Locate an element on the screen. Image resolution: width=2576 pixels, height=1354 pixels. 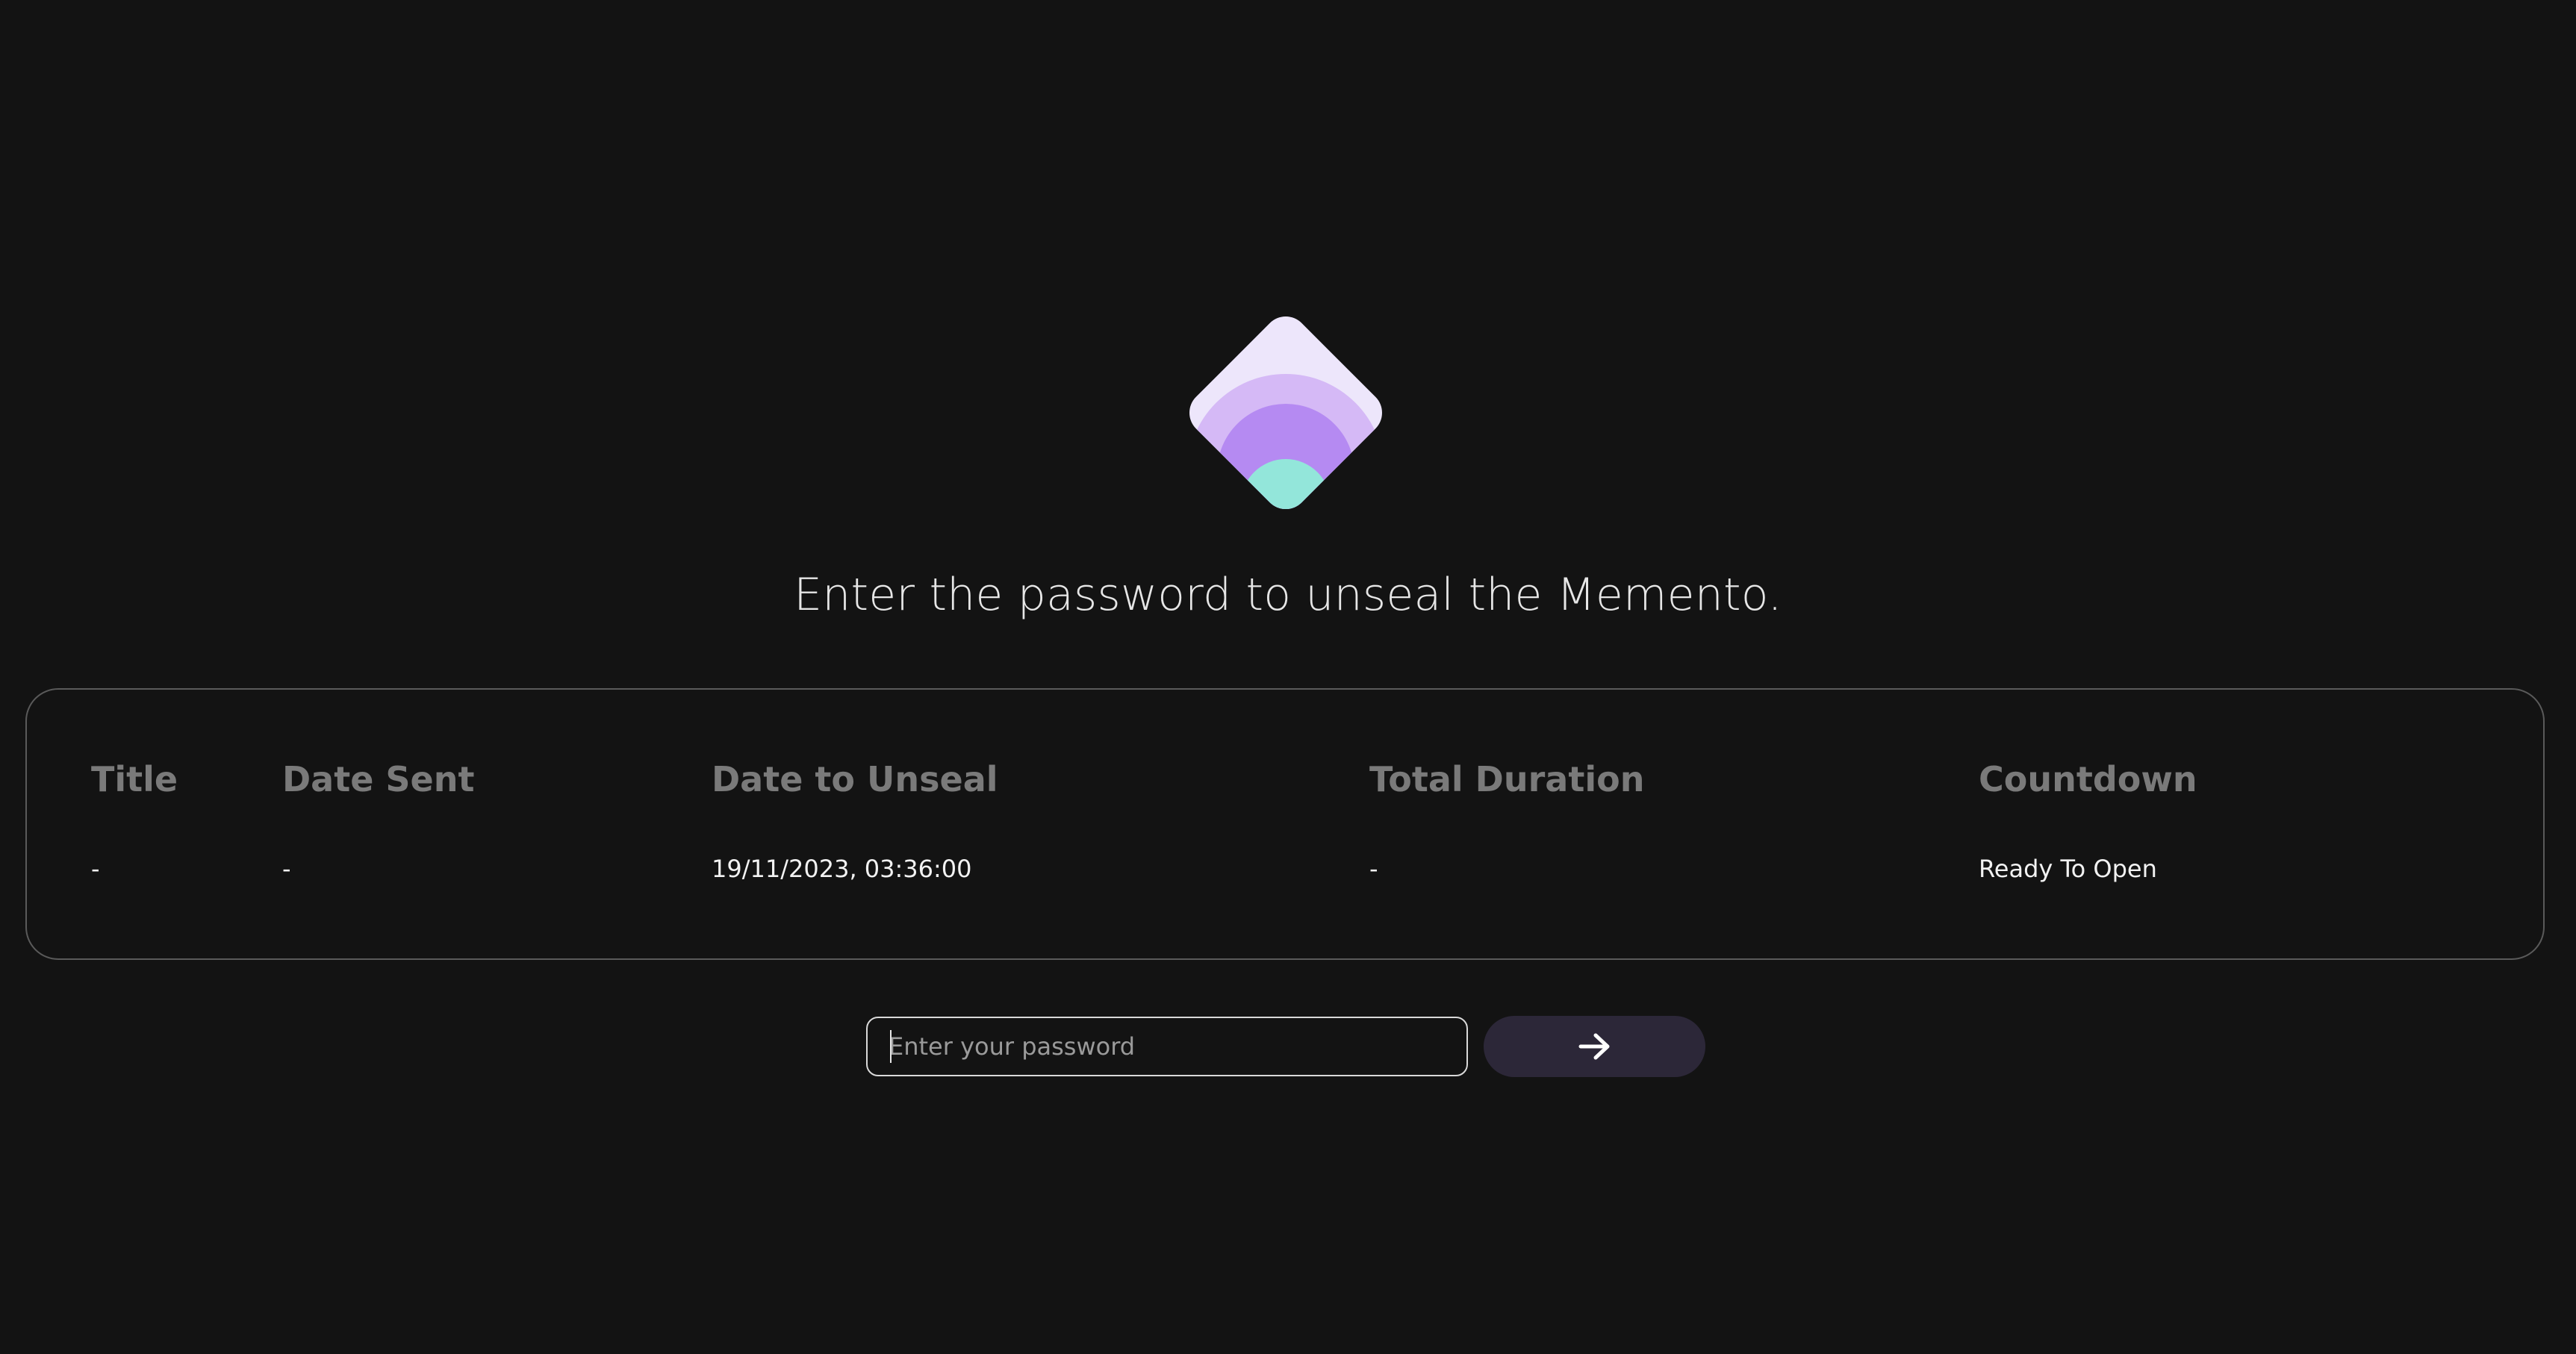
total-duration-value: - is located at coordinates (1373, 869).